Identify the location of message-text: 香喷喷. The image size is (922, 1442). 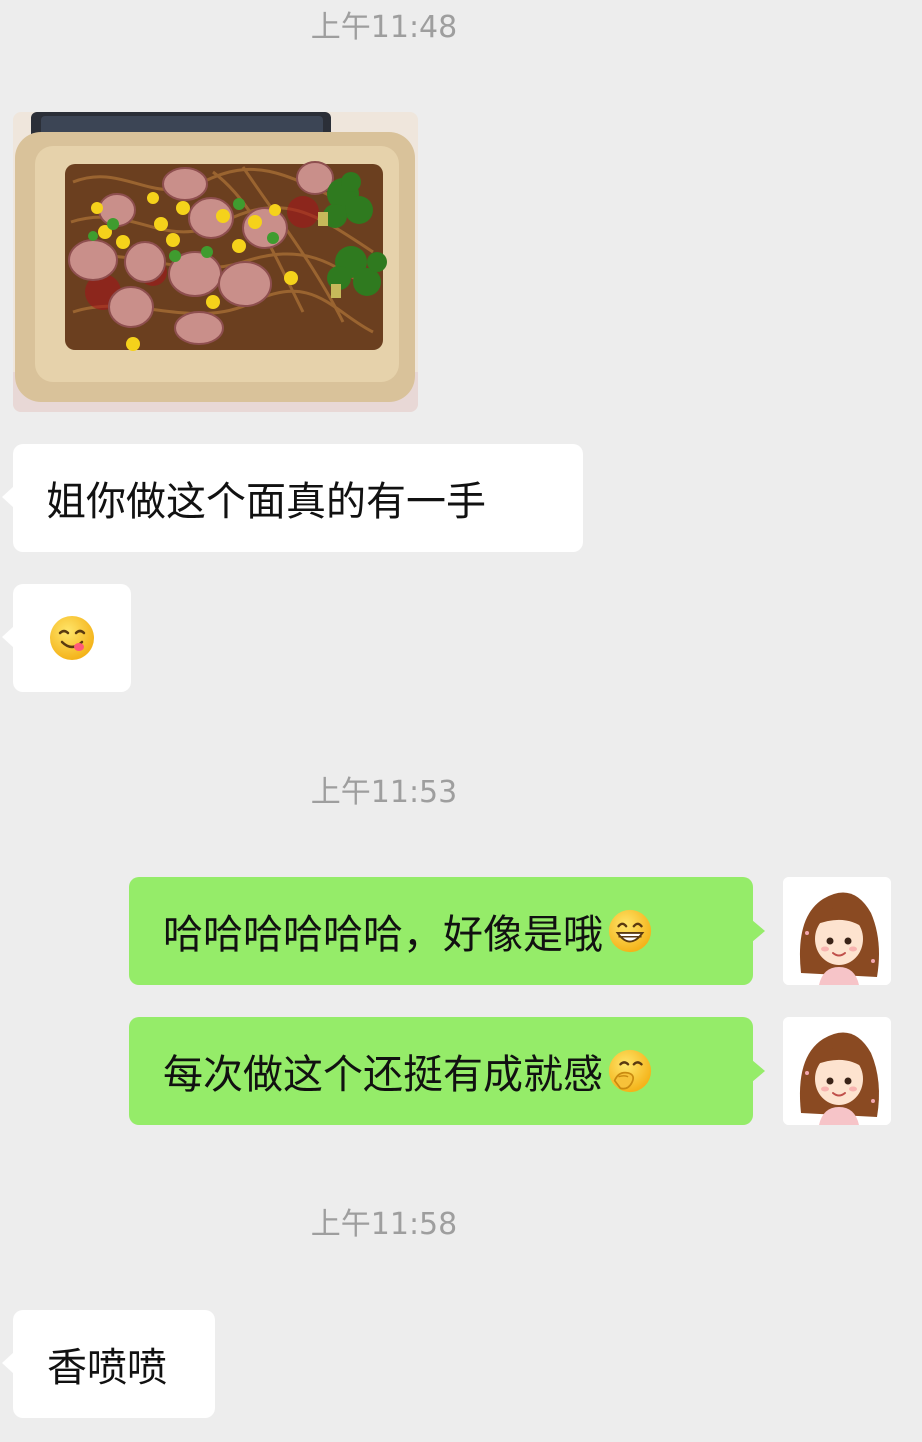
(107, 1368).